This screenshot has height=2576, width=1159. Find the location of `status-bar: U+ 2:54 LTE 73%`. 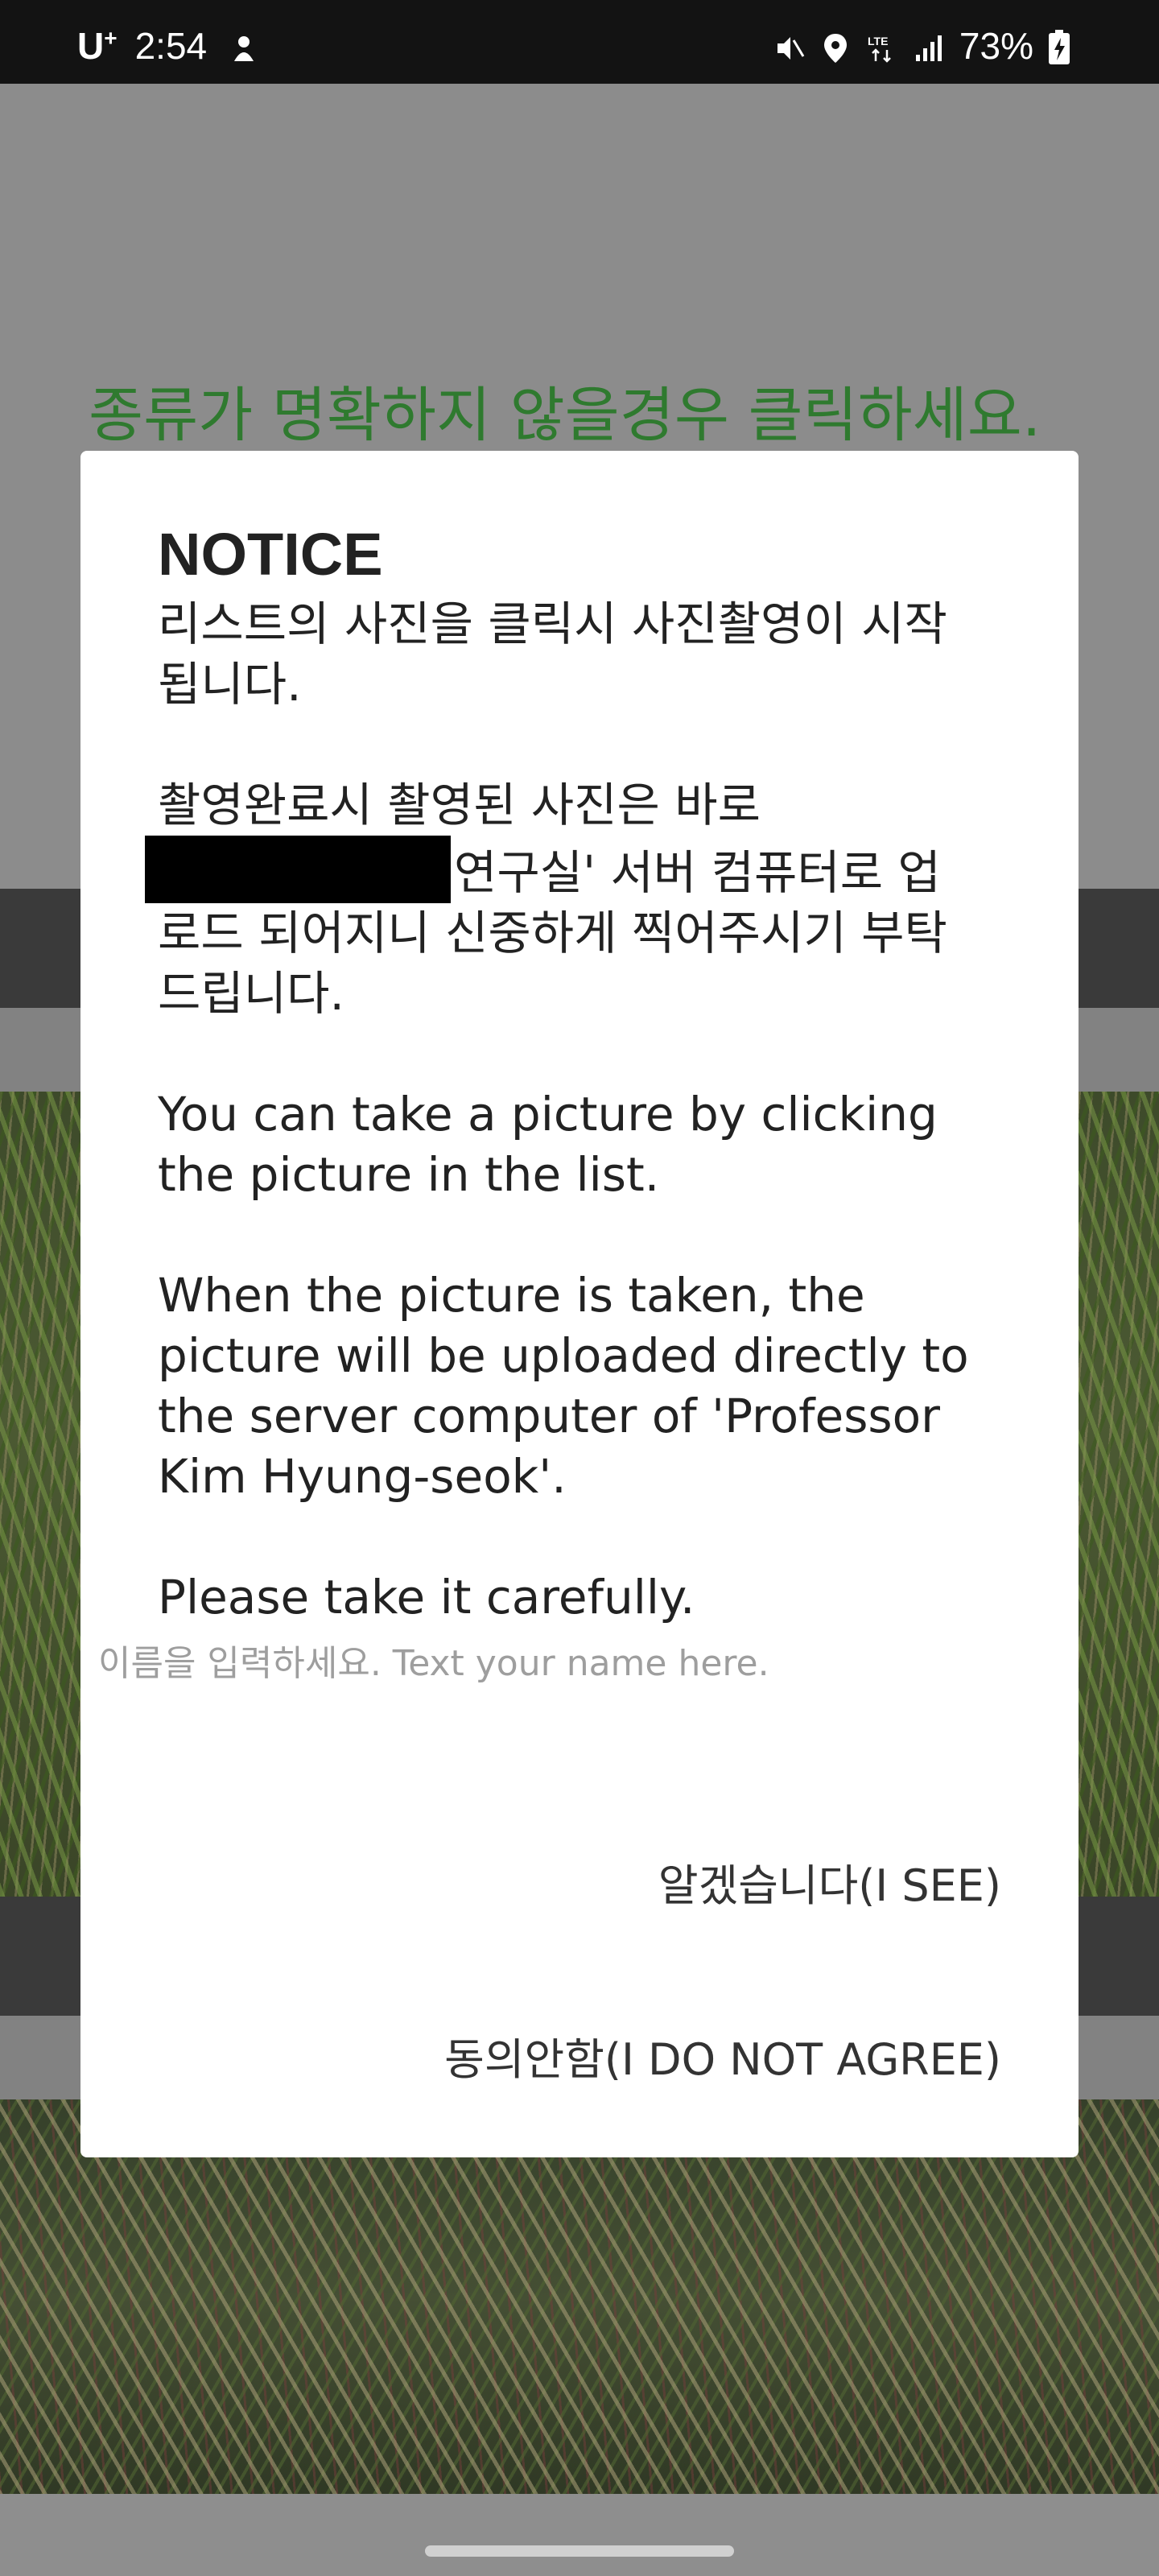

status-bar: U+ 2:54 LTE 73% is located at coordinates (579, 42).